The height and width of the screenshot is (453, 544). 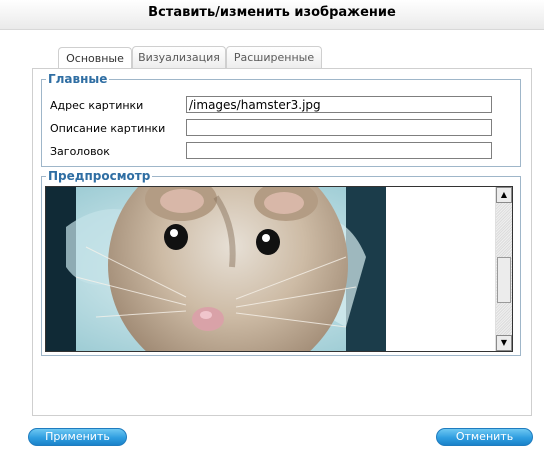 What do you see at coordinates (504, 280) in the screenshot?
I see `scrollbar-thumb` at bounding box center [504, 280].